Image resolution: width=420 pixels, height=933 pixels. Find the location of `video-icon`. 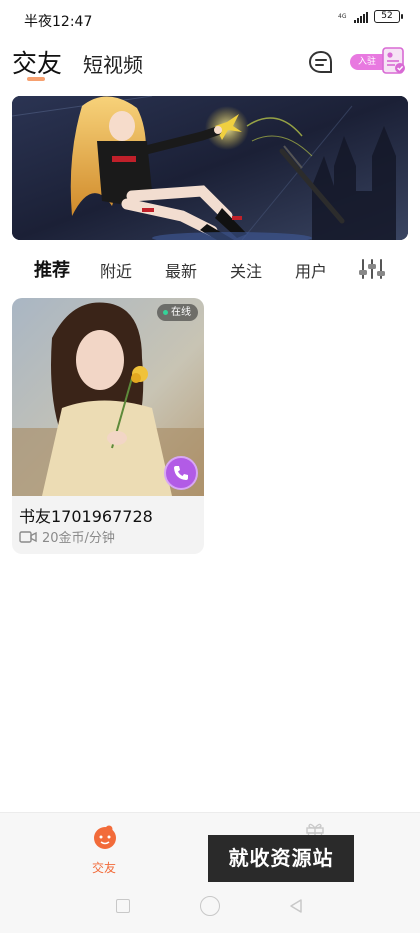

video-icon is located at coordinates (28, 536).